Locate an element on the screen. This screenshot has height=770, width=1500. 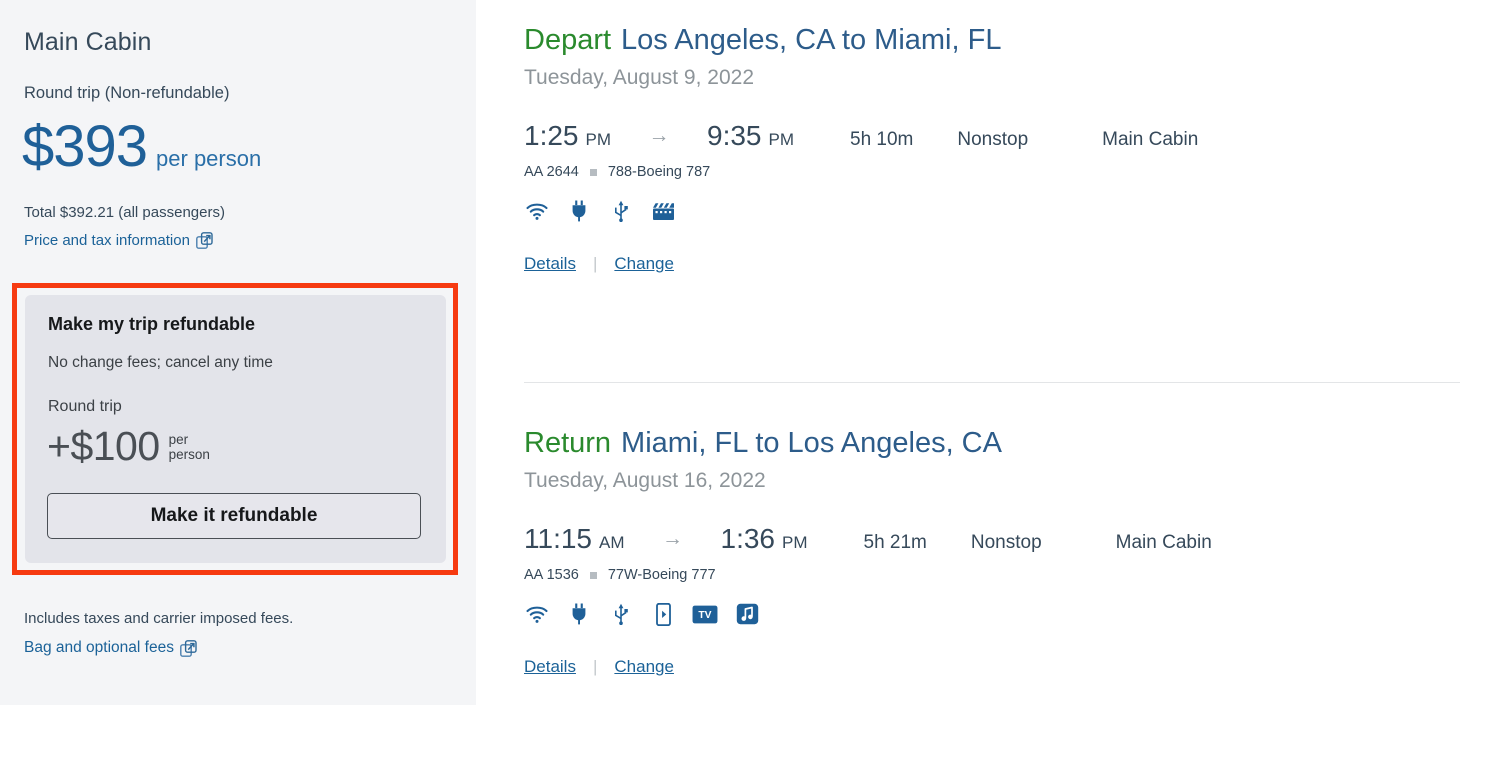
leg-direction-label: Depart is located at coordinates (568, 40).